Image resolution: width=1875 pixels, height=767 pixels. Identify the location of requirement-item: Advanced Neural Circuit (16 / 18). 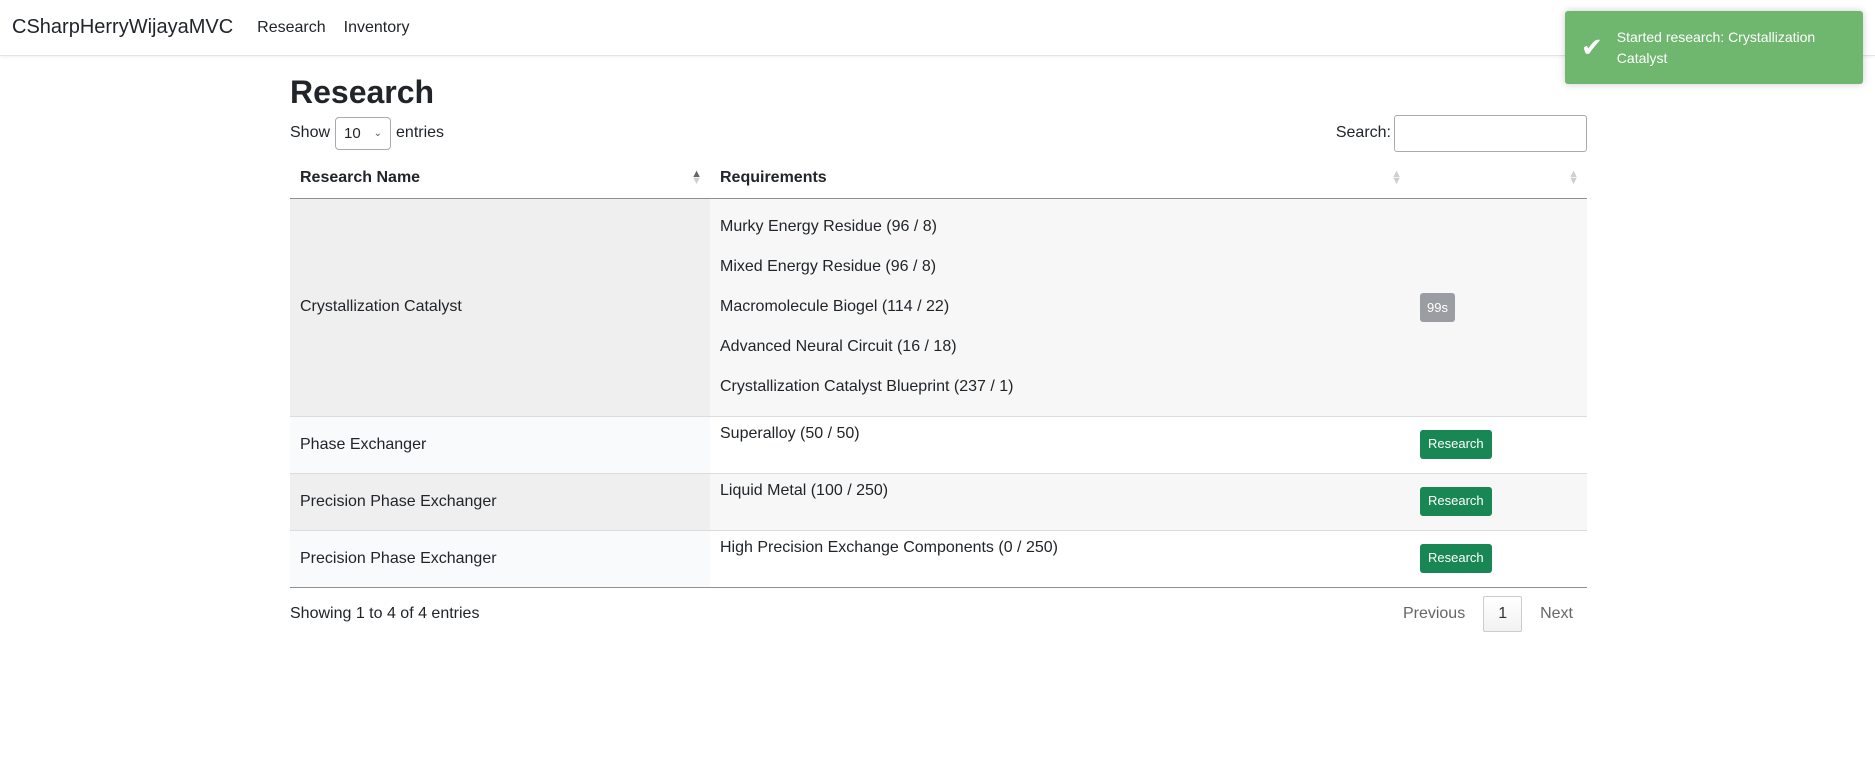
(838, 346).